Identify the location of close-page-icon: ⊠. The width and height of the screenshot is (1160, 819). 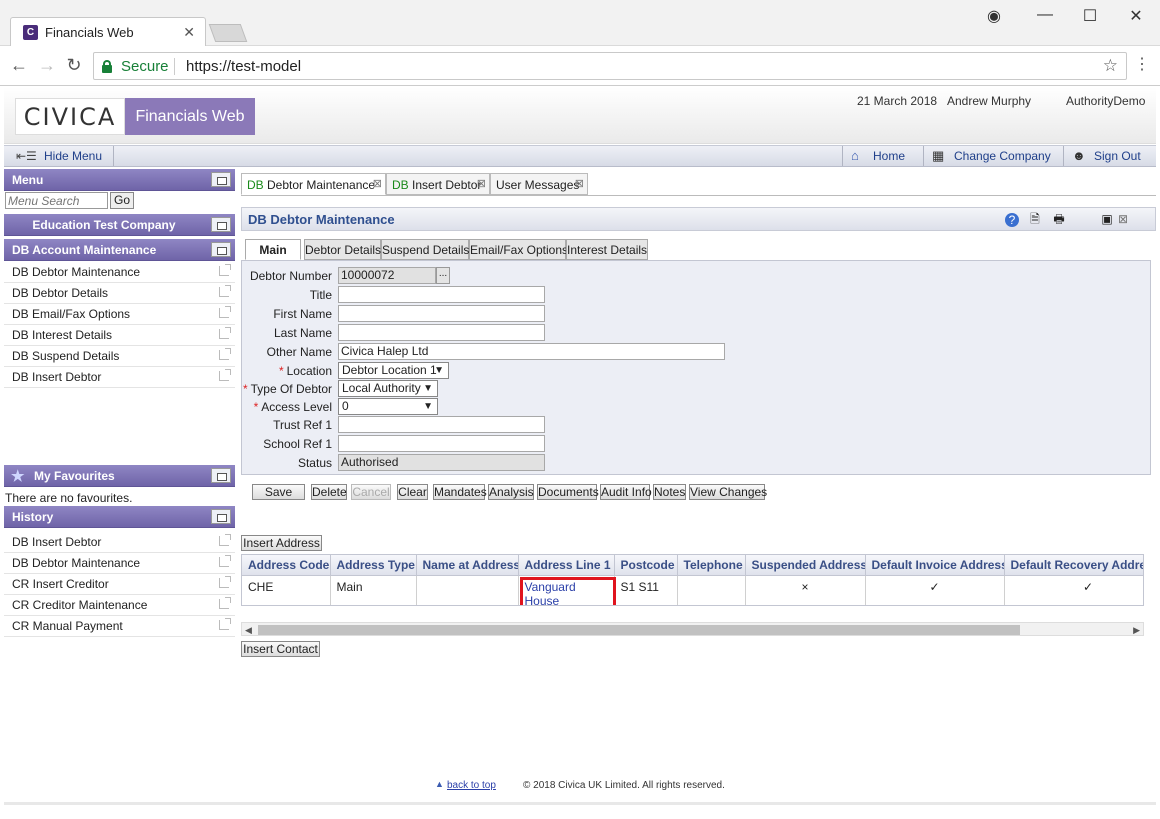
(1123, 219).